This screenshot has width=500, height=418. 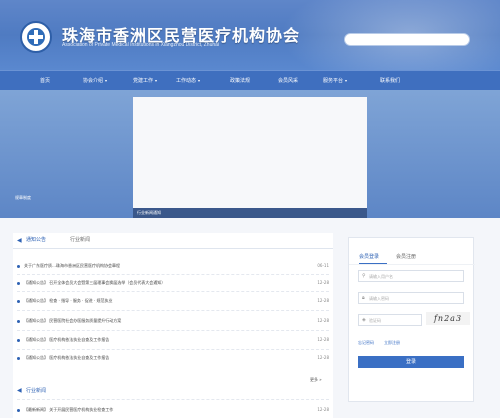 What do you see at coordinates (175, 411) in the screenshot?
I see `list-item: 【最新新闻】 关于开展民营医疗机构执业检查工作 12-28` at bounding box center [175, 411].